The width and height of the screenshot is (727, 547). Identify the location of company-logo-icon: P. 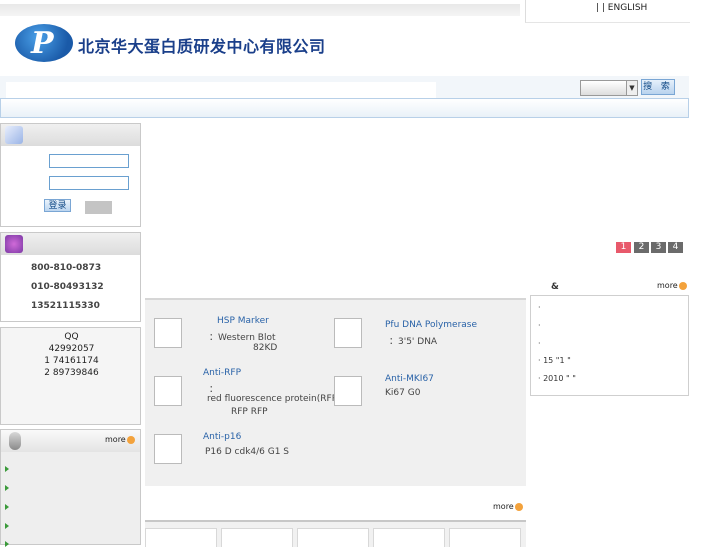
(44, 43).